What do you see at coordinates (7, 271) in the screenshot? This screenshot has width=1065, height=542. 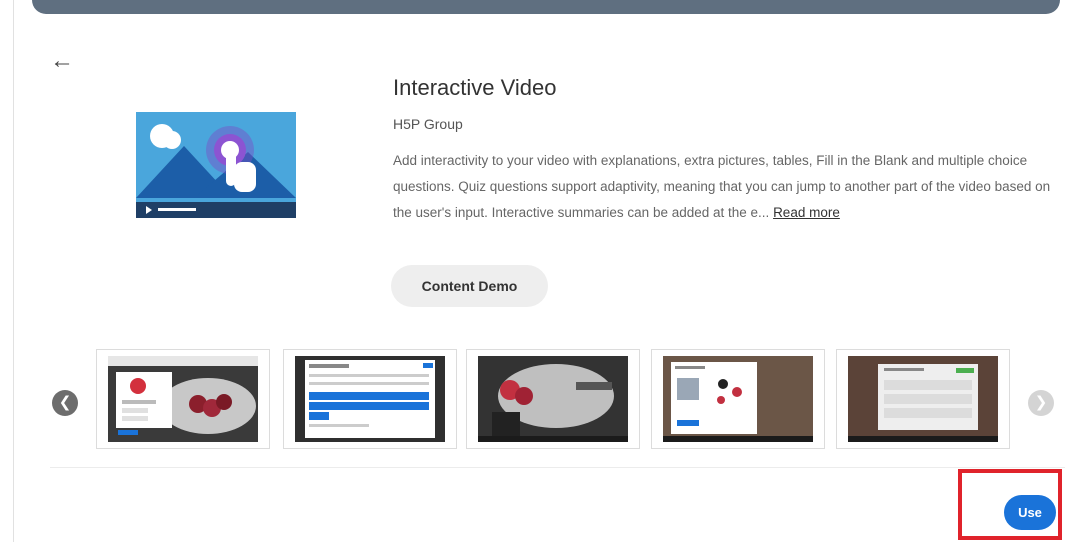 I see `left-rail` at bounding box center [7, 271].